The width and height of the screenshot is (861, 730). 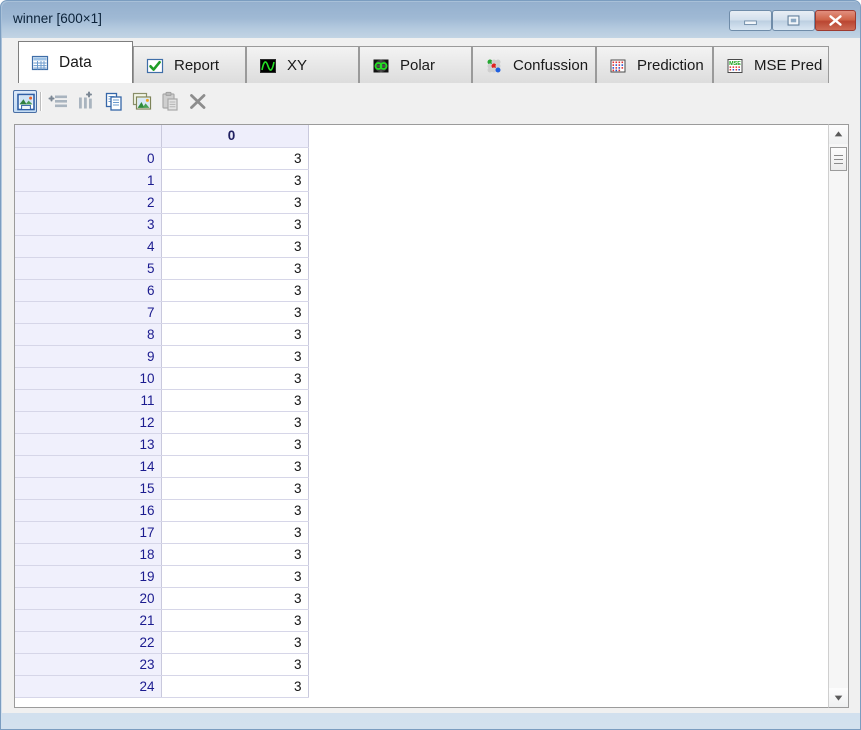 I want to click on tab-mse-pred: MSE MSE Pred, so click(x=771, y=64).